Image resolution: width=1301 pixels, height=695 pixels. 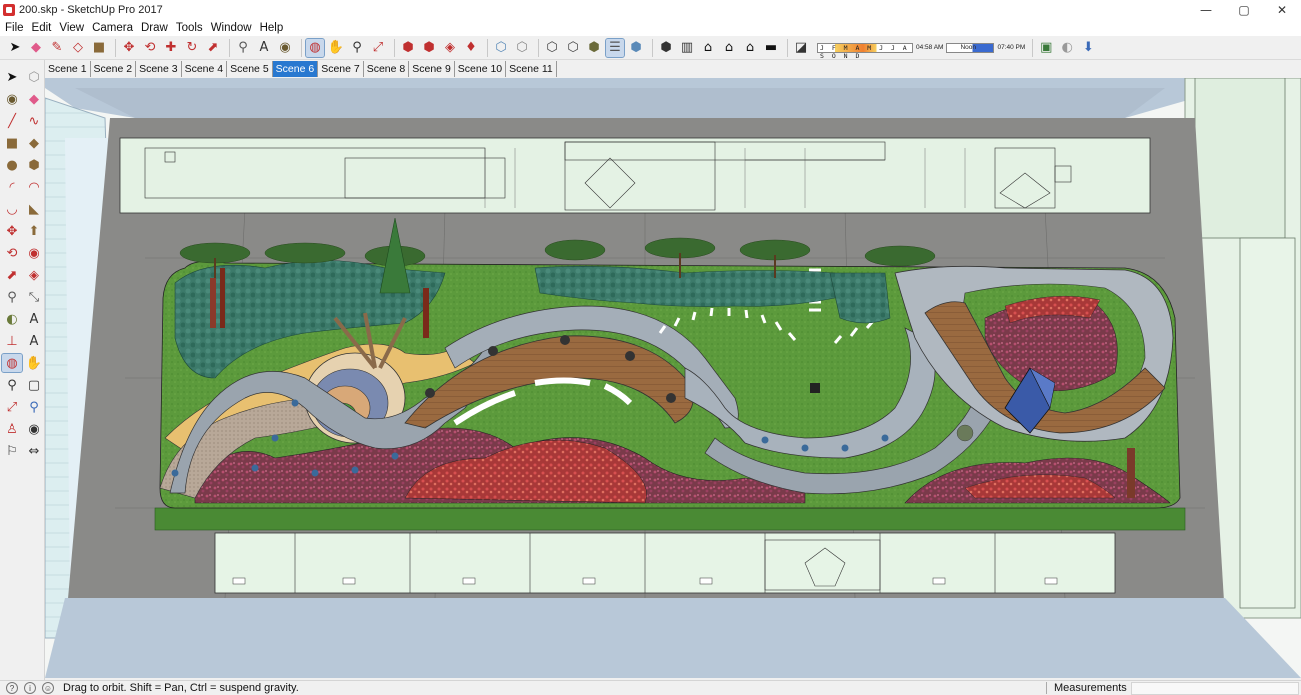 I want to click on eraser-icon: ◆, so click(x=36, y=48).